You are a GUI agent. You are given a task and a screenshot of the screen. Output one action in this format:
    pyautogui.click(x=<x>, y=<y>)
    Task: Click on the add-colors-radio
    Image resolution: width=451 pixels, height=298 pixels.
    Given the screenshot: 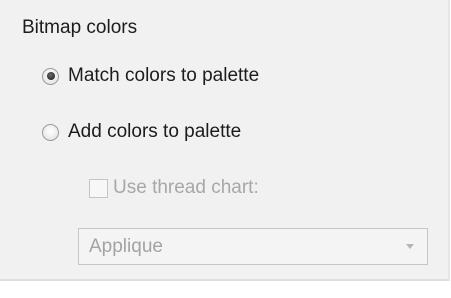 What is the action you would take?
    pyautogui.click(x=50, y=132)
    